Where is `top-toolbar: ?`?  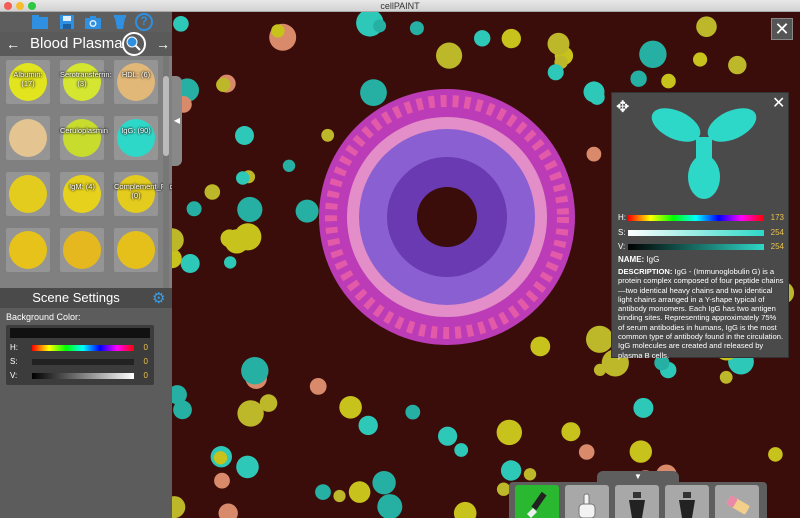 top-toolbar: ? is located at coordinates (86, 22).